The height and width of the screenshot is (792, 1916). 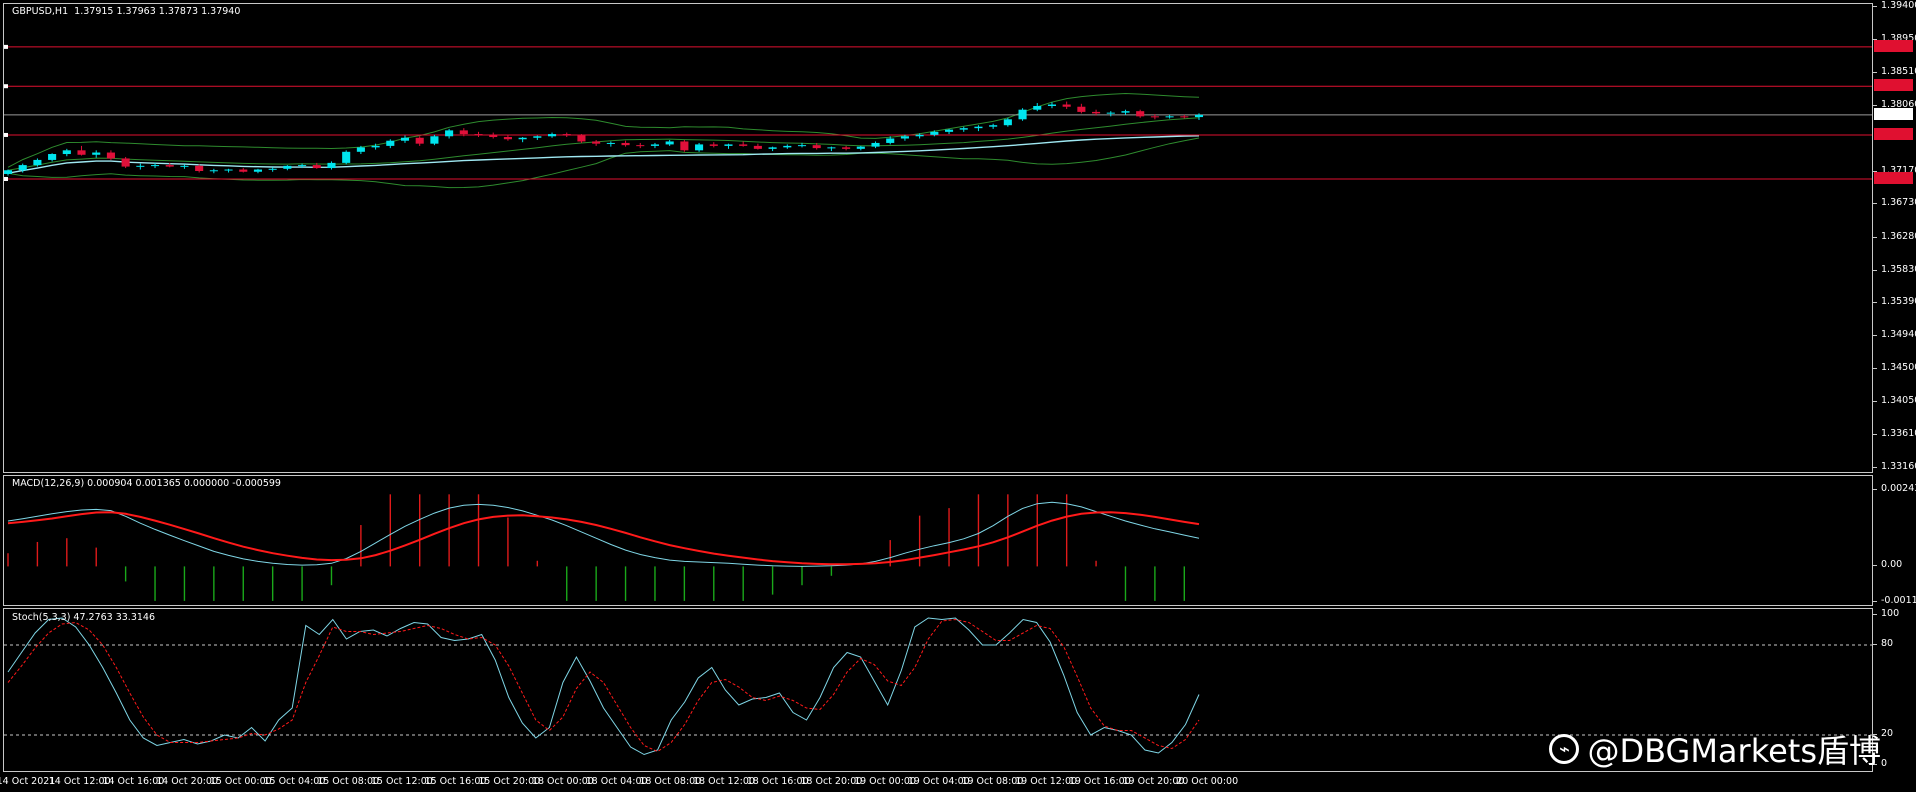 I want to click on price-tick-label: 1.34940, so click(x=1898, y=335).